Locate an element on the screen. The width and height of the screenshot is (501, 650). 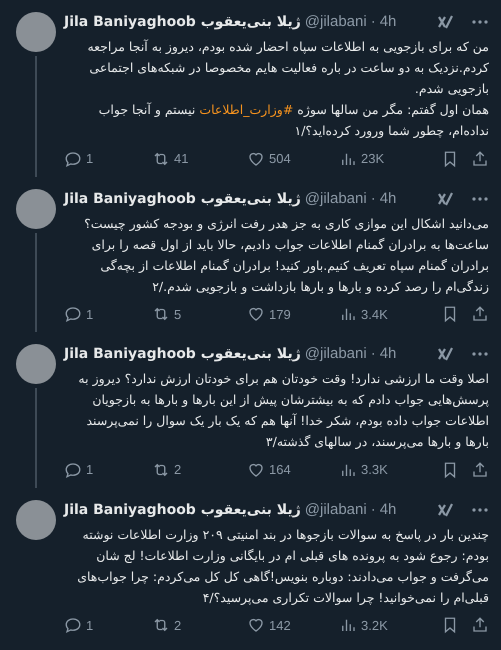
views-button: 3.4K is located at coordinates (384, 314).